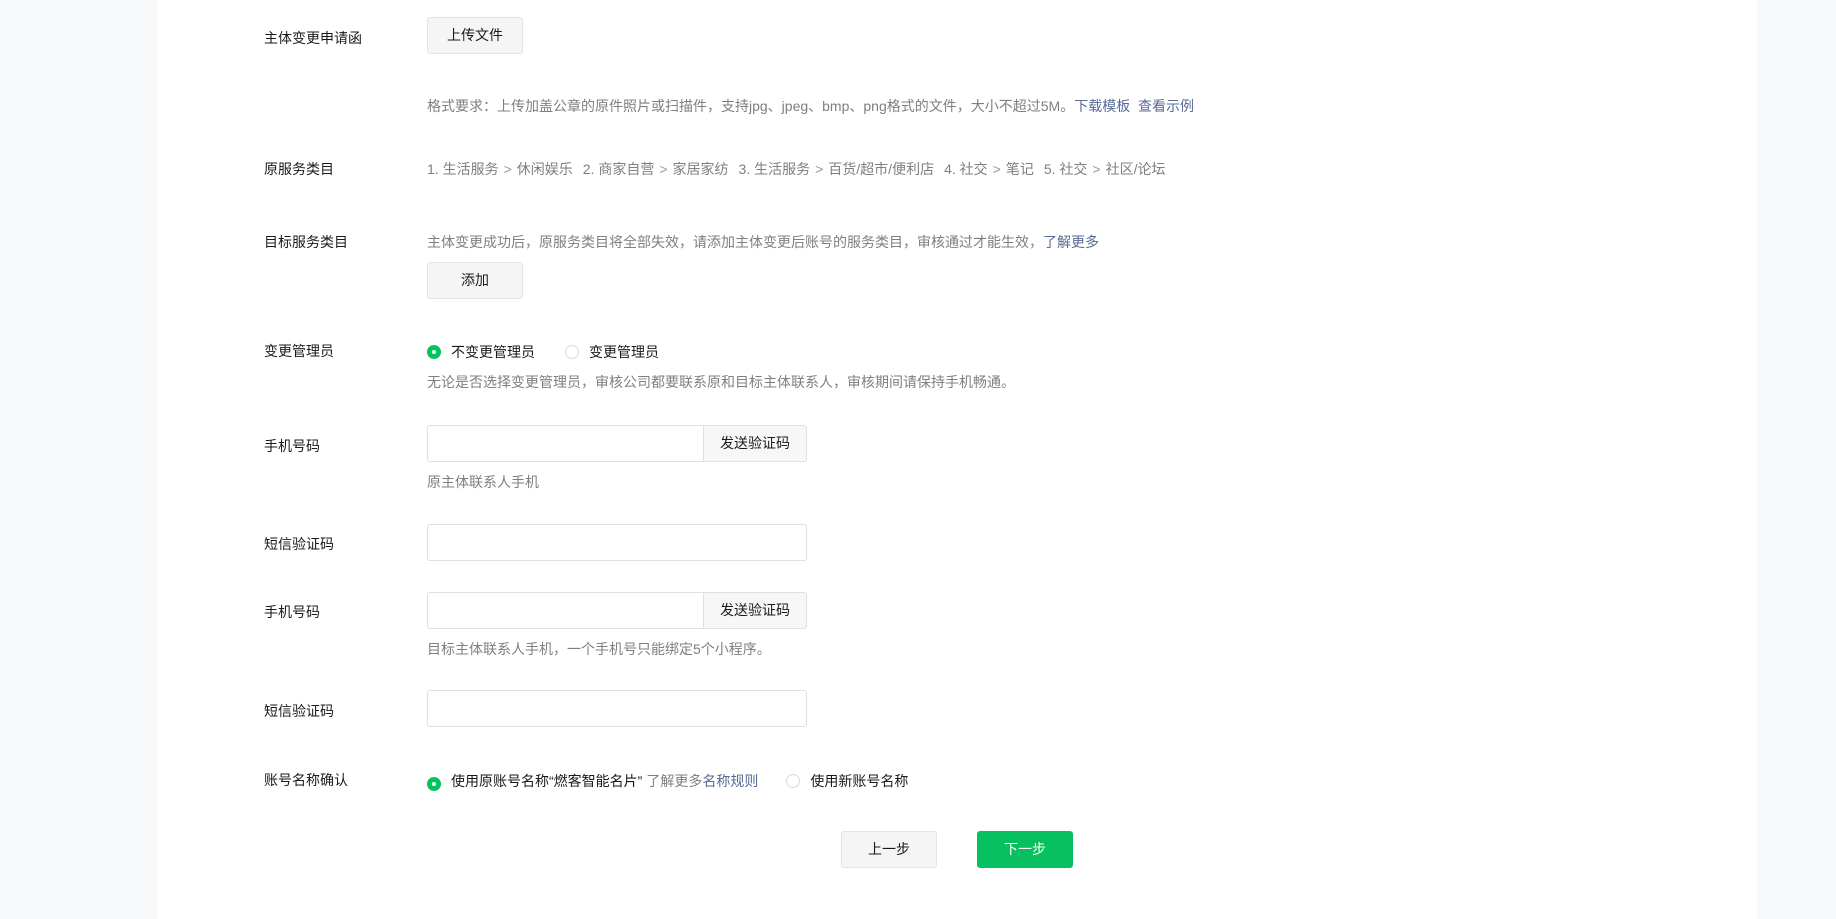  What do you see at coordinates (483, 482) in the screenshot?
I see `phone-original-hint: 原主体联系人手机` at bounding box center [483, 482].